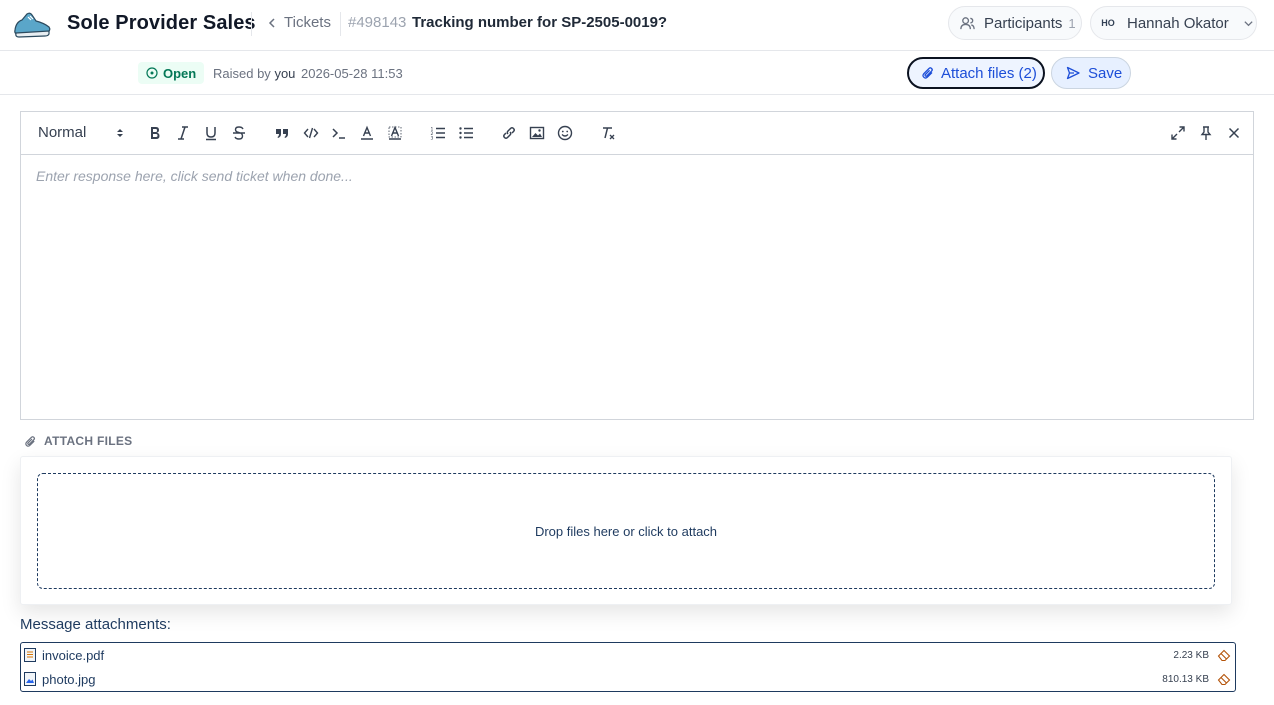 The width and height of the screenshot is (1274, 705). What do you see at coordinates (239, 133) in the screenshot?
I see `strikethrough-icon` at bounding box center [239, 133].